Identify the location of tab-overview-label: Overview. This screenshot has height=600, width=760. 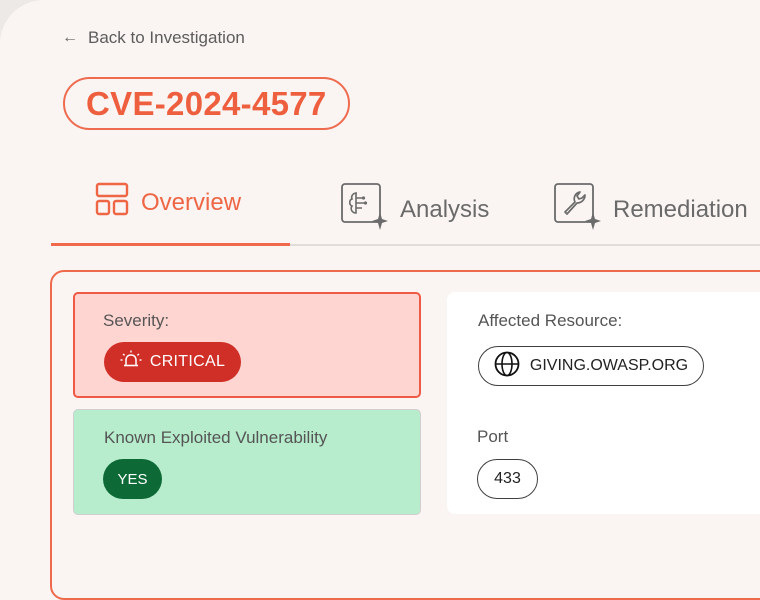
(191, 202).